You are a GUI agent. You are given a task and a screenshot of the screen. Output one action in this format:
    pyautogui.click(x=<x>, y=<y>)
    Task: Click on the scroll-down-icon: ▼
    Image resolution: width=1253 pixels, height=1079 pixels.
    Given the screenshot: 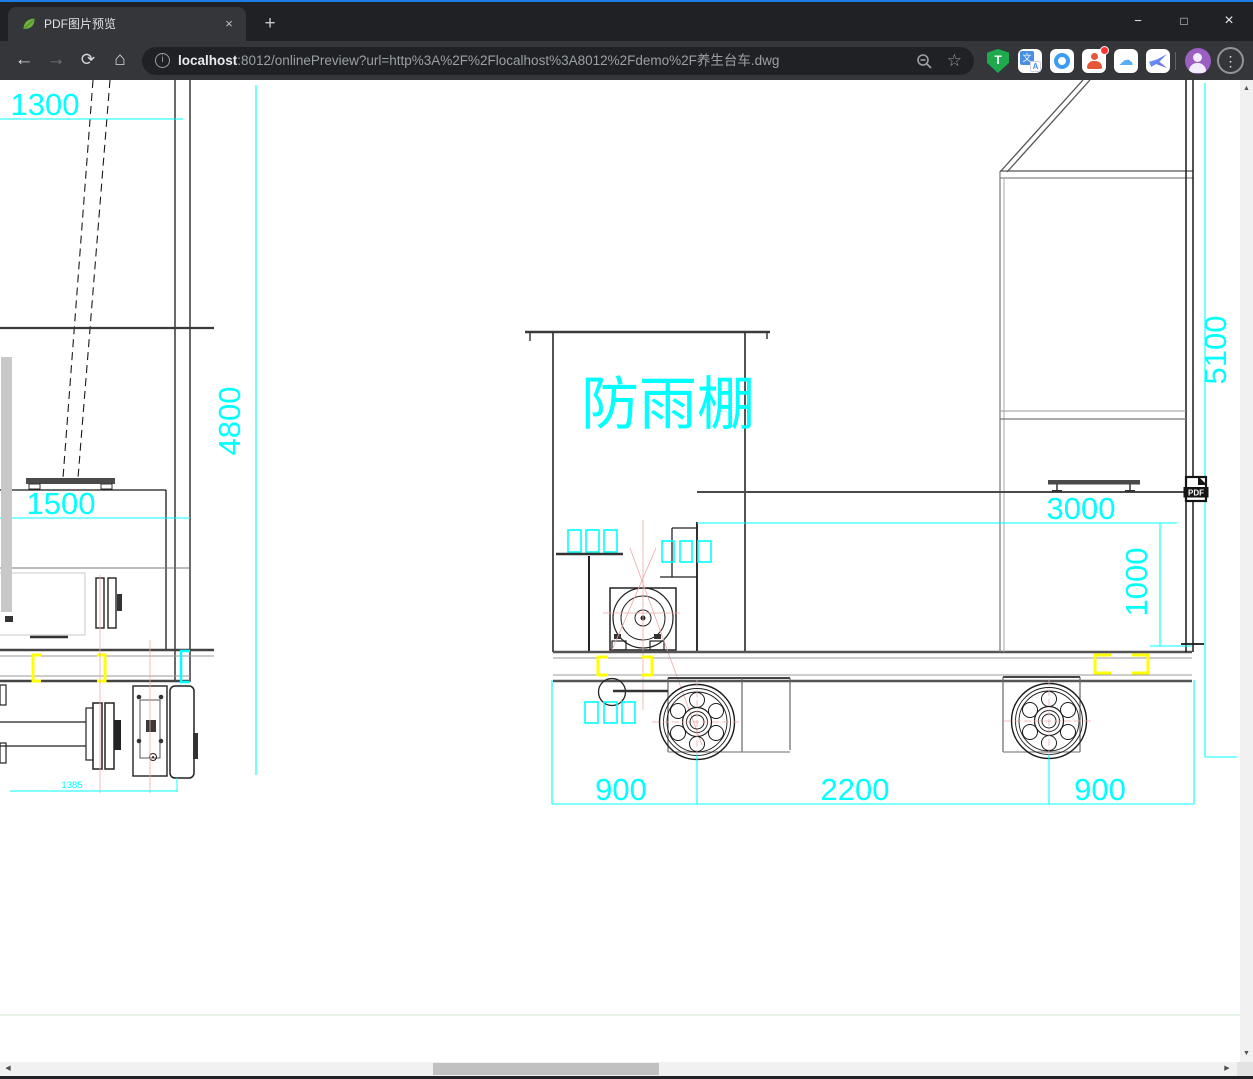 What is the action you would take?
    pyautogui.click(x=1246, y=1053)
    